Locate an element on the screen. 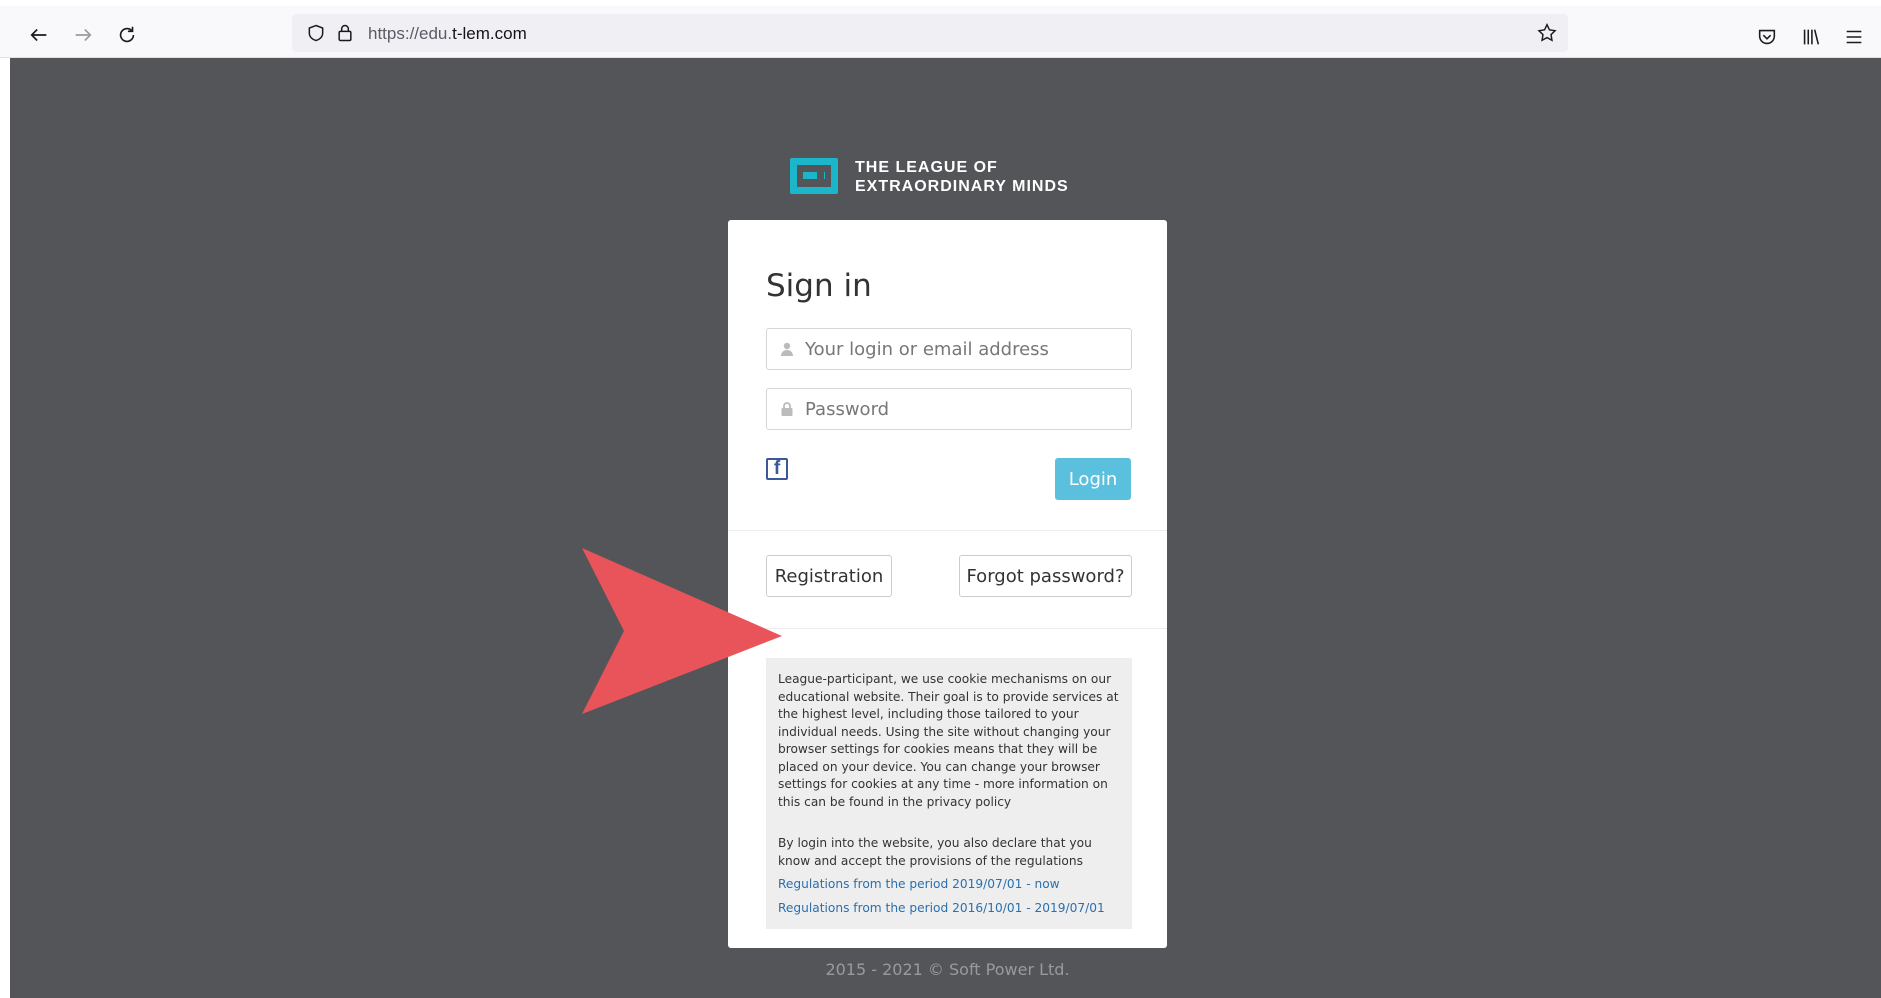 This screenshot has height=998, width=1881. url-bar: https://edu.t-lem.com is located at coordinates (930, 33).